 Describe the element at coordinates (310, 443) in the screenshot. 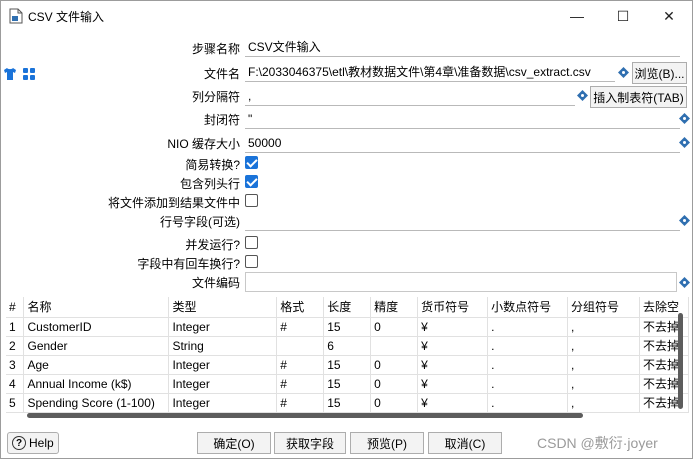

I see `get-fields-button: 获取字段` at that location.